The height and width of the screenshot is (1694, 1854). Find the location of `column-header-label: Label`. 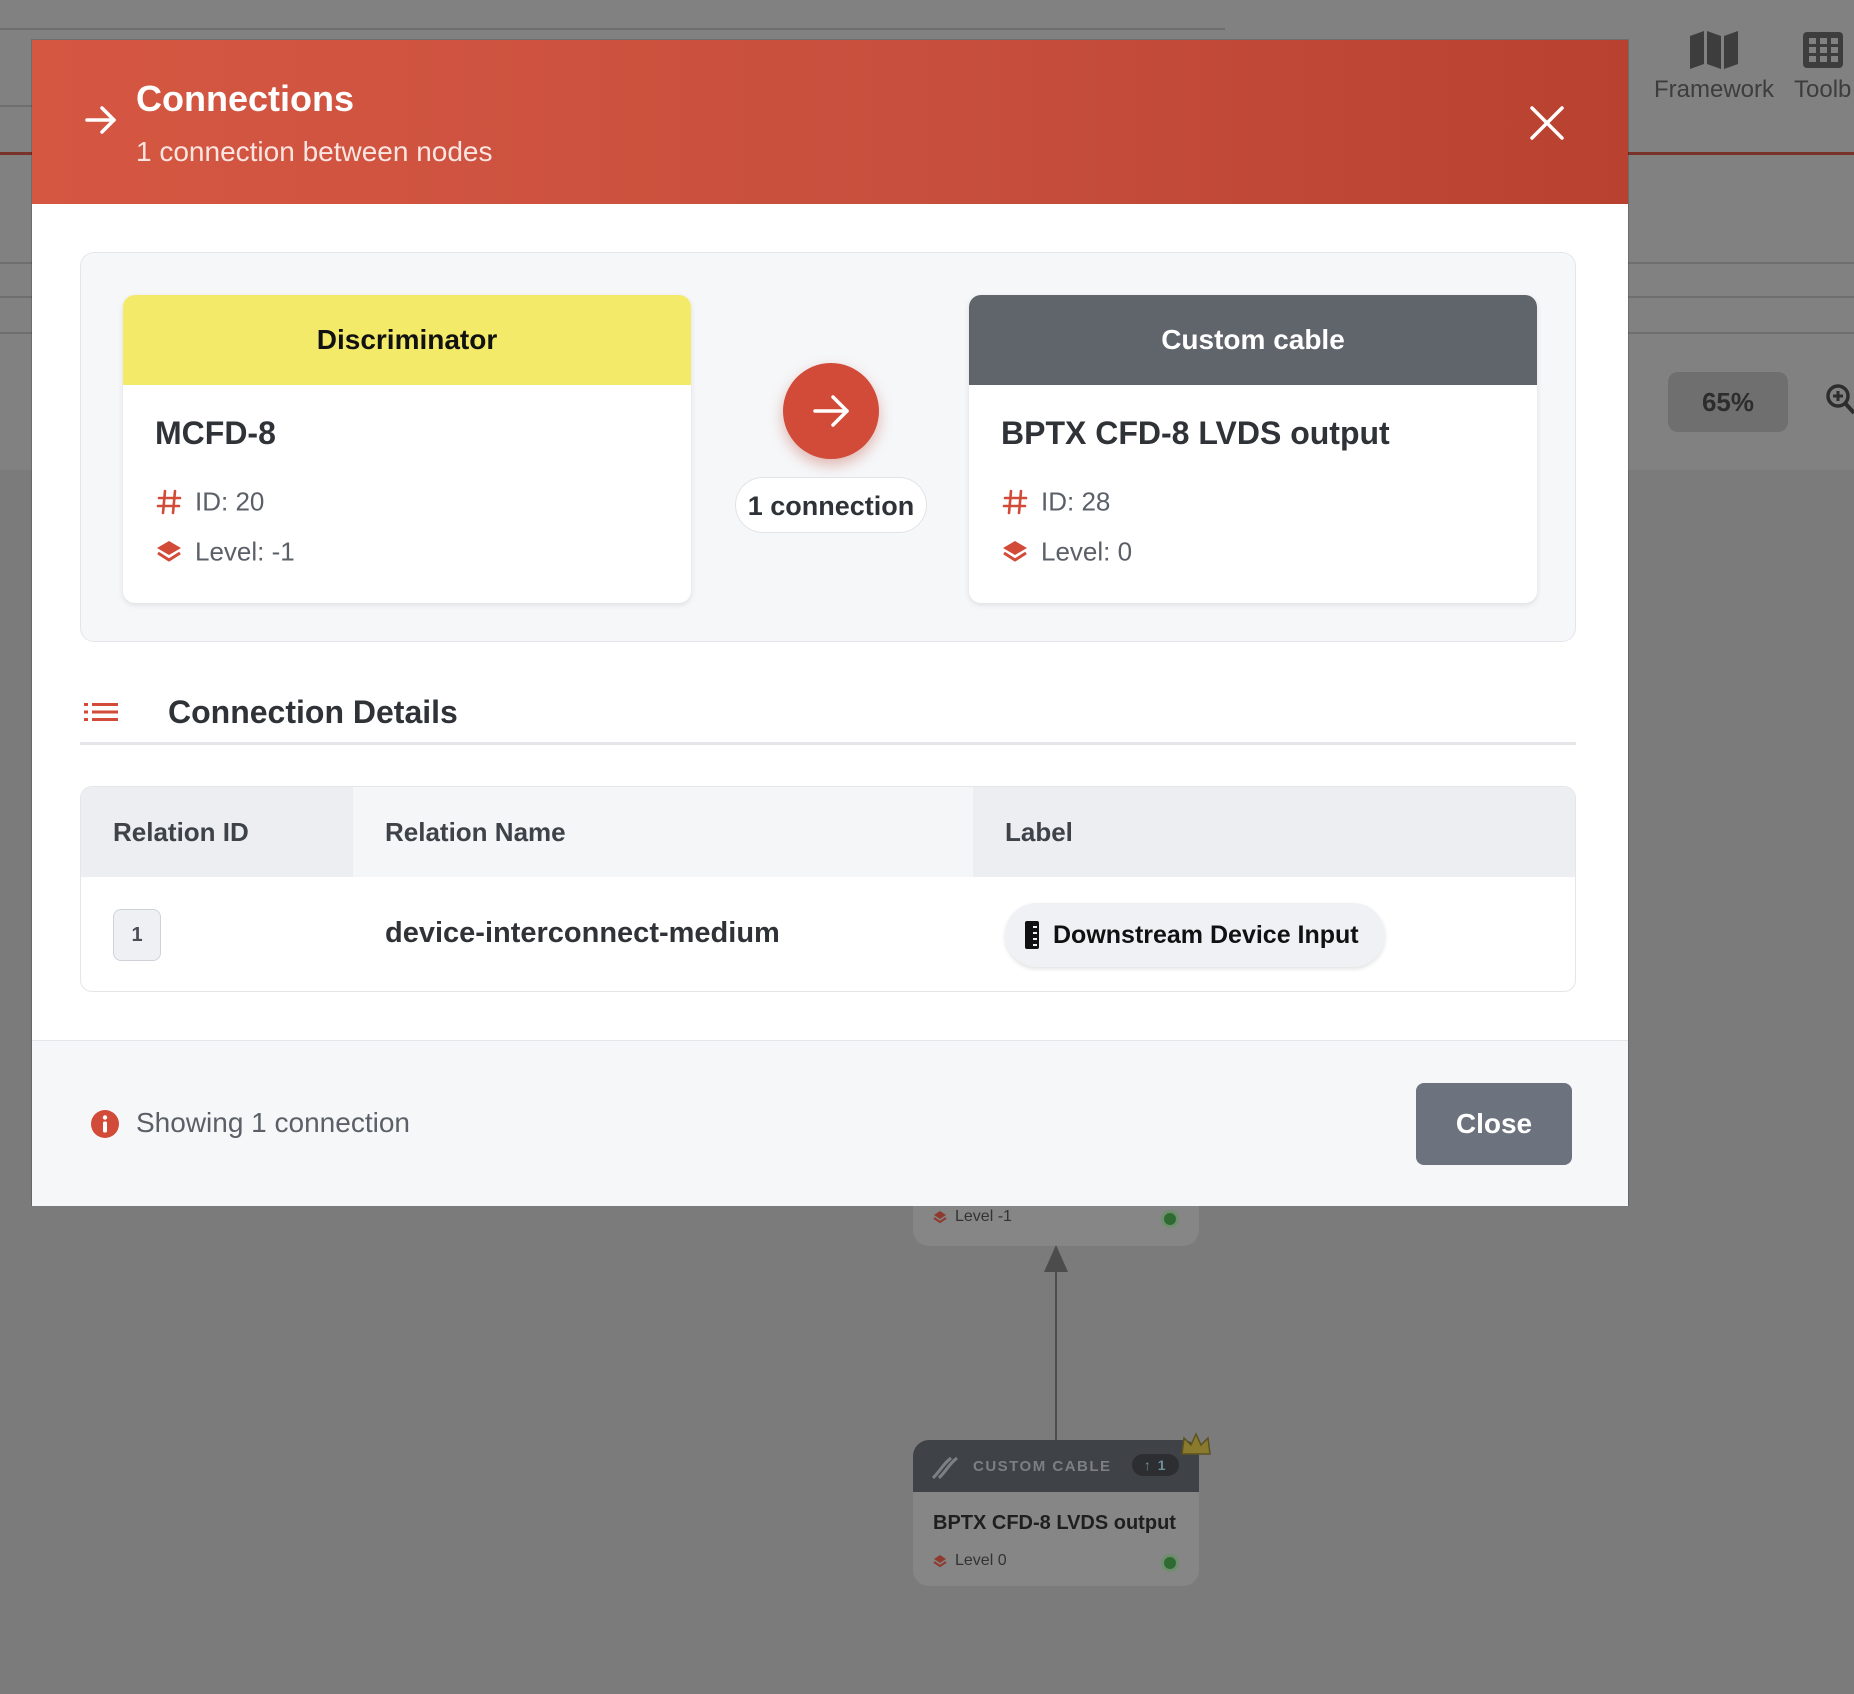

column-header-label: Label is located at coordinates (1274, 832).